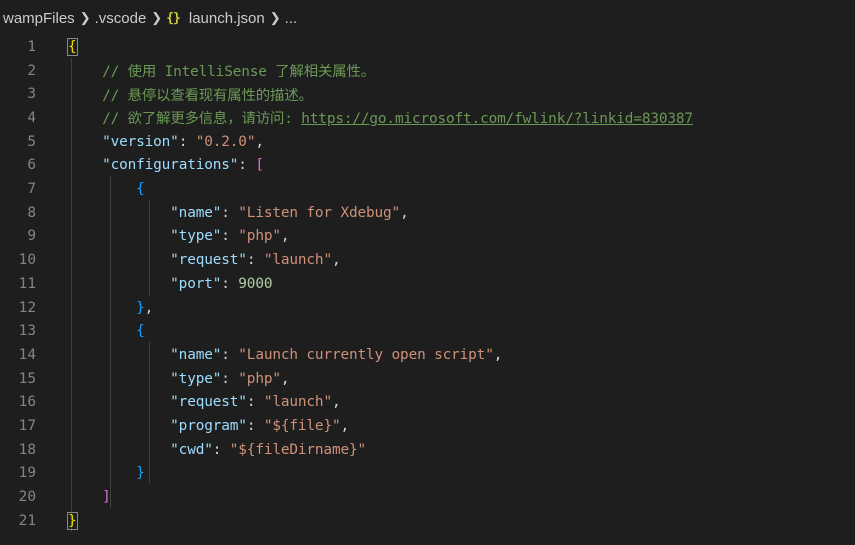  What do you see at coordinates (217, 450) in the screenshot?
I see `code-text: "cwd": "${fileDirname}"` at bounding box center [217, 450].